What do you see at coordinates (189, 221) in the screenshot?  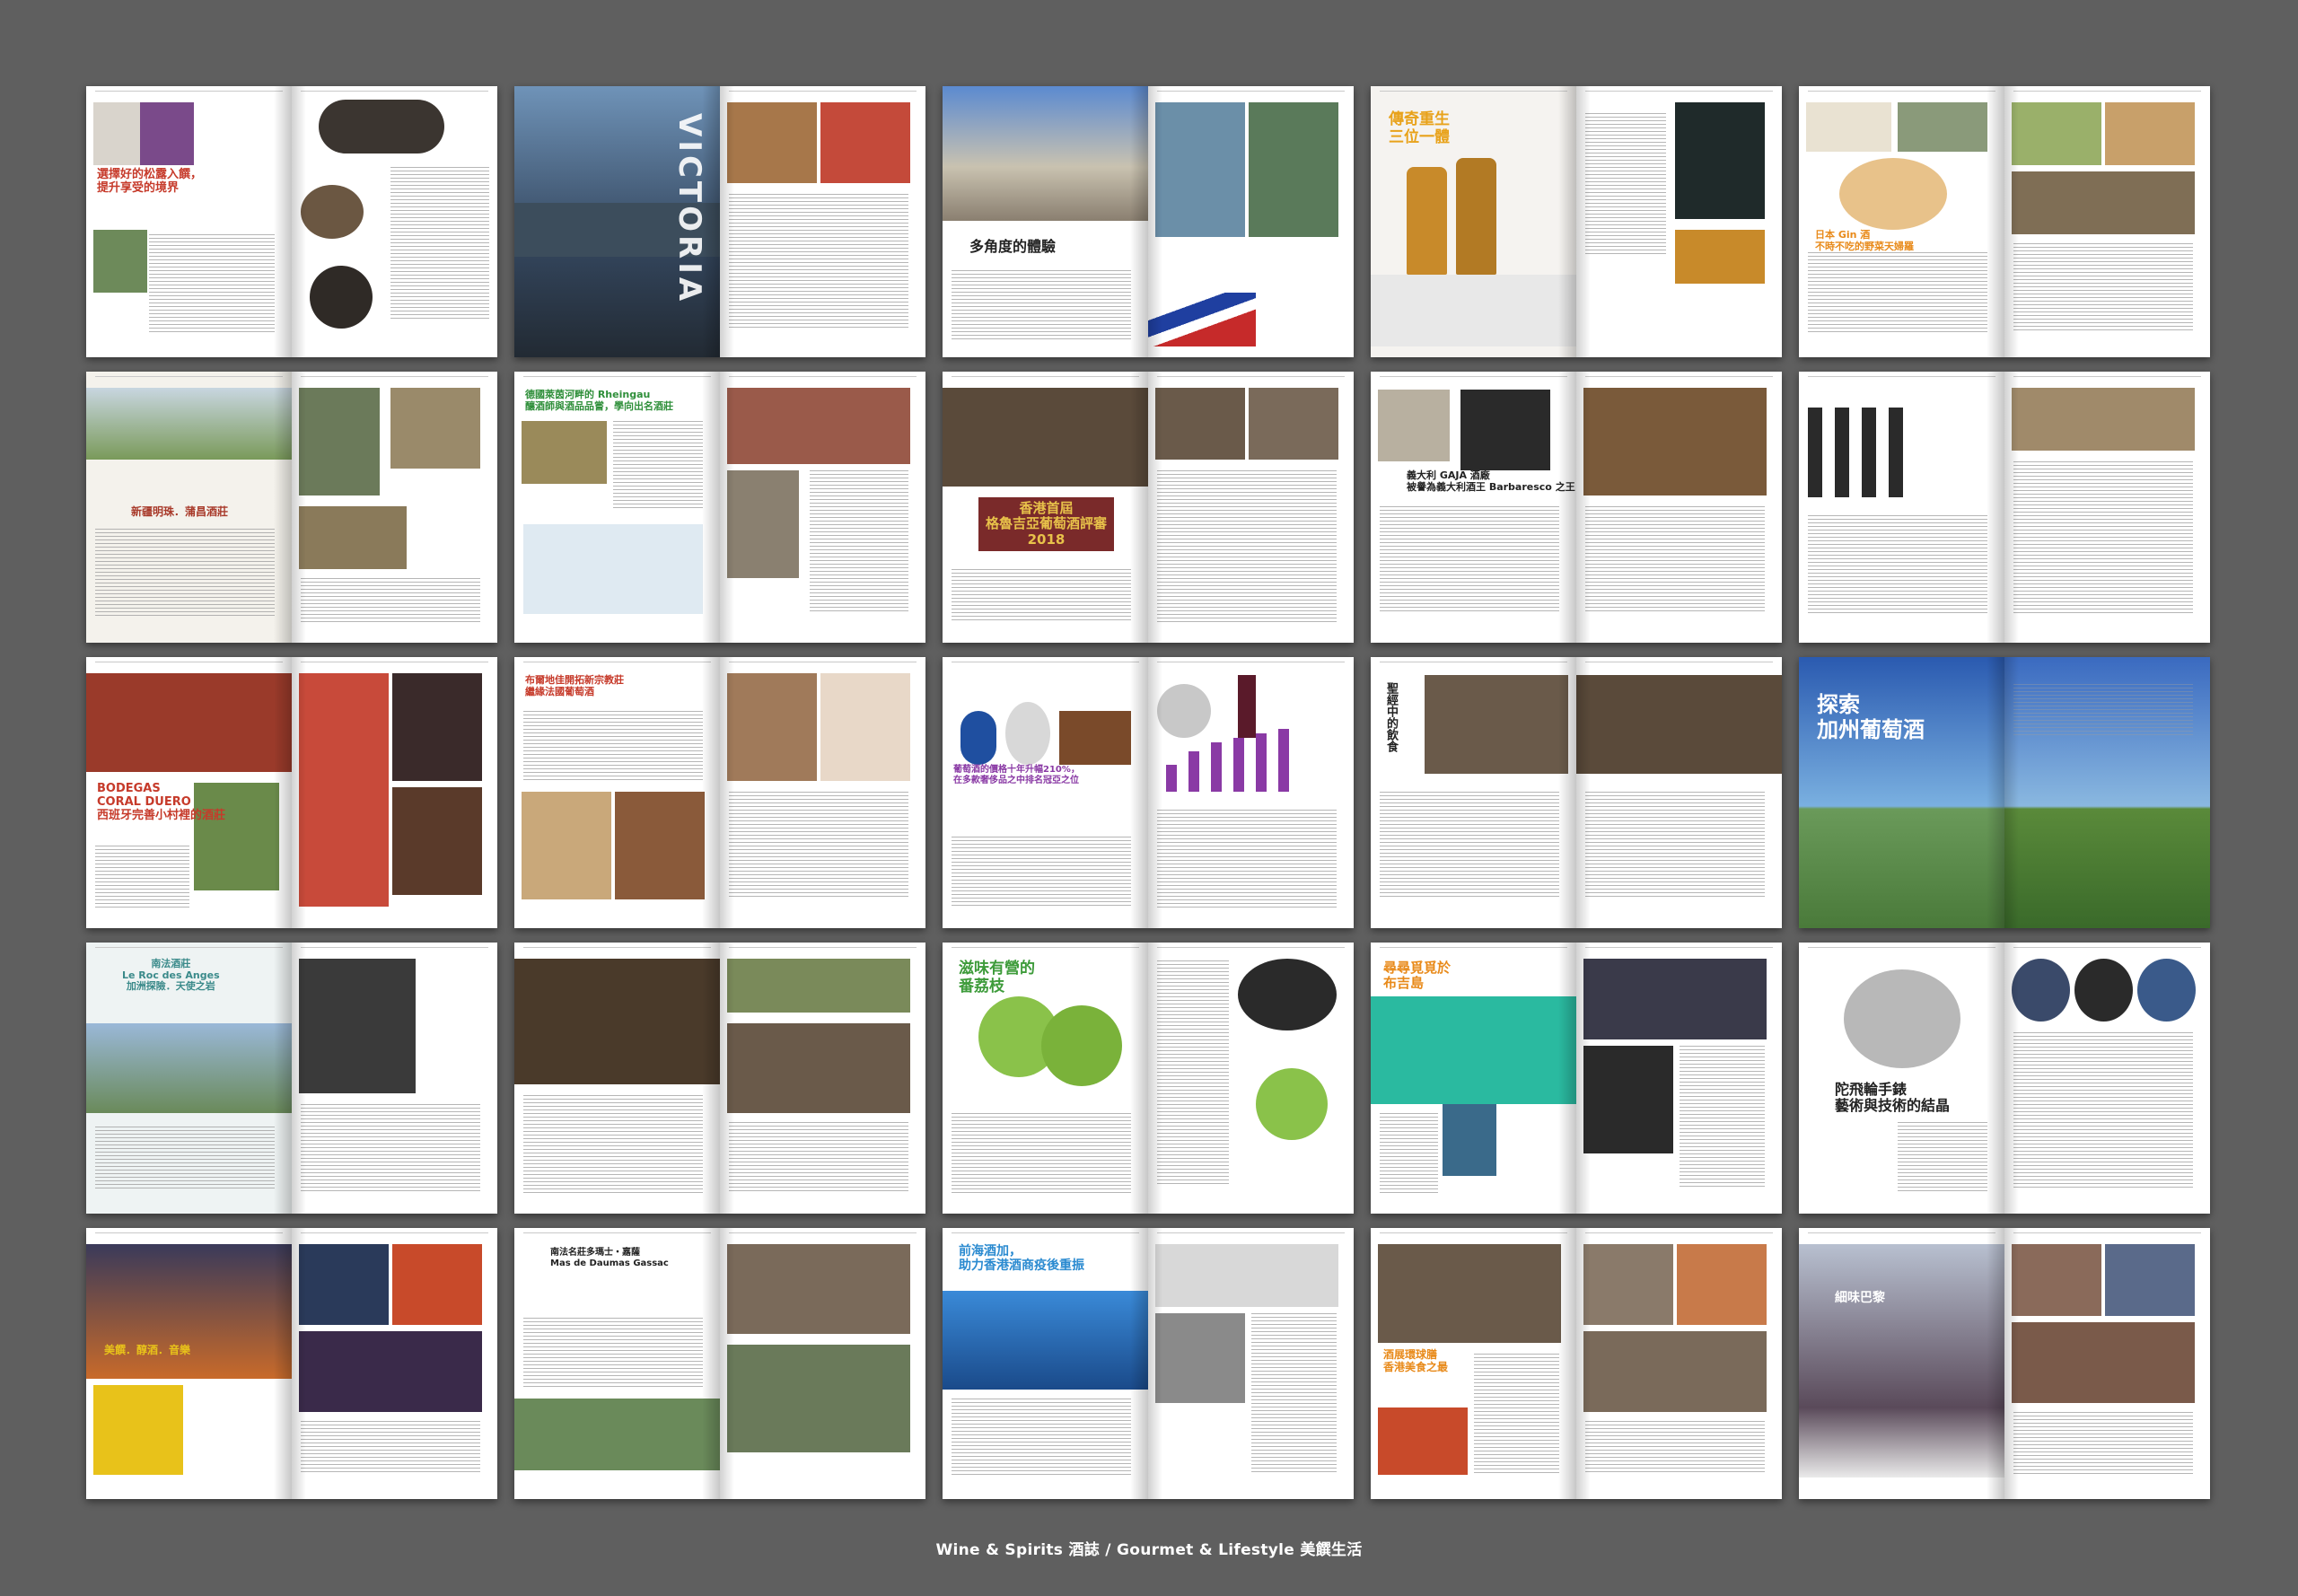 I see `left-page: 選擇好的松露入饌， 提升享受的境界` at bounding box center [189, 221].